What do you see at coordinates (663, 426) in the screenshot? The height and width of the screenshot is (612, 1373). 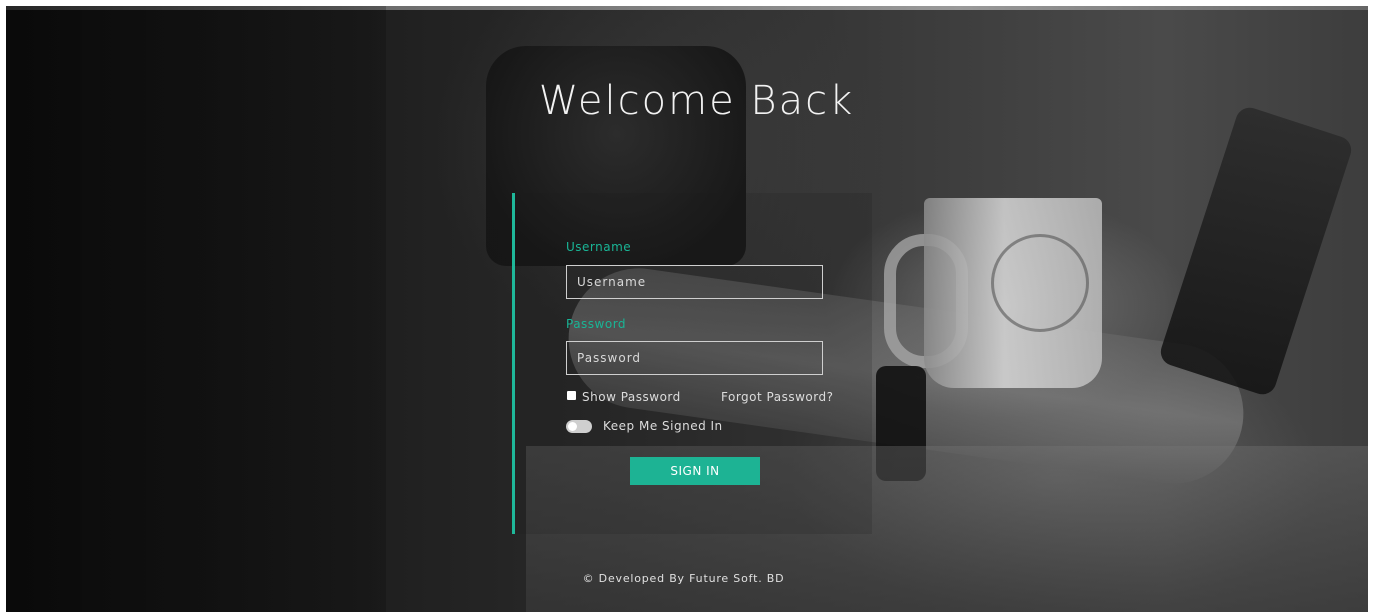 I see `keep-signed-in-label: Keep Me Signed In` at bounding box center [663, 426].